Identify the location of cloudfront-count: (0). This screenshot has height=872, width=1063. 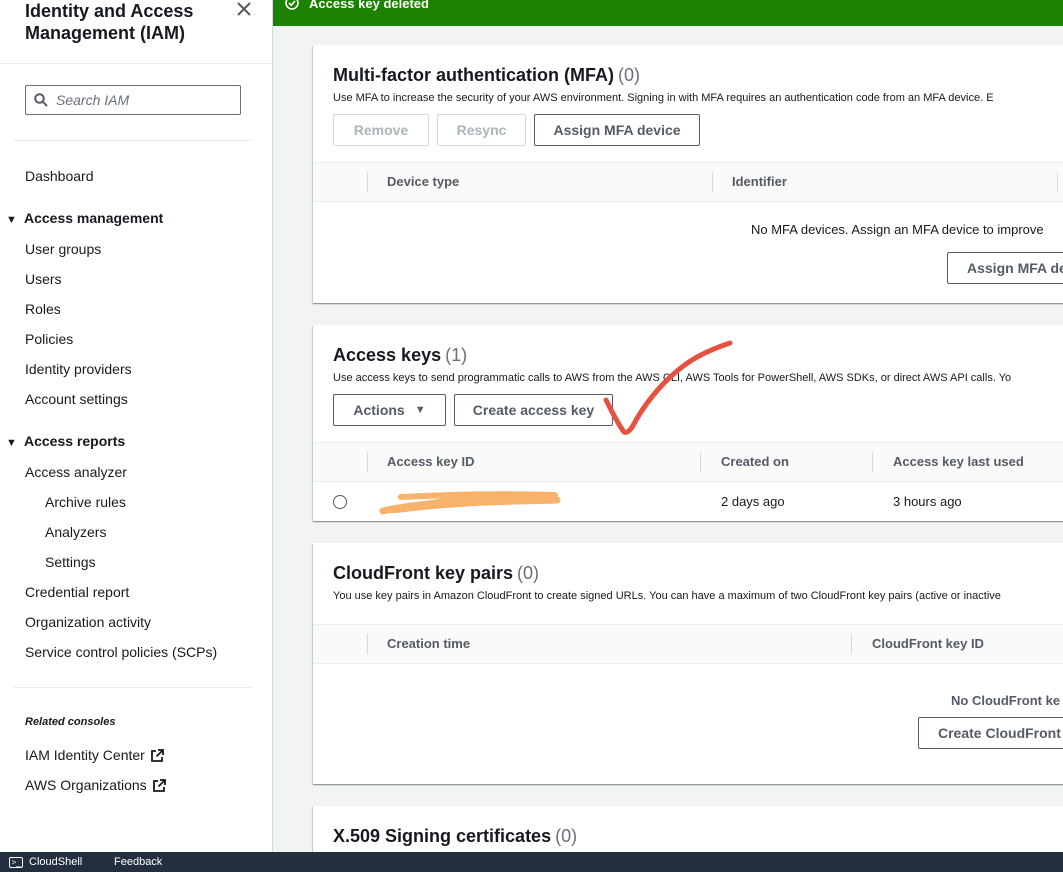
(528, 573).